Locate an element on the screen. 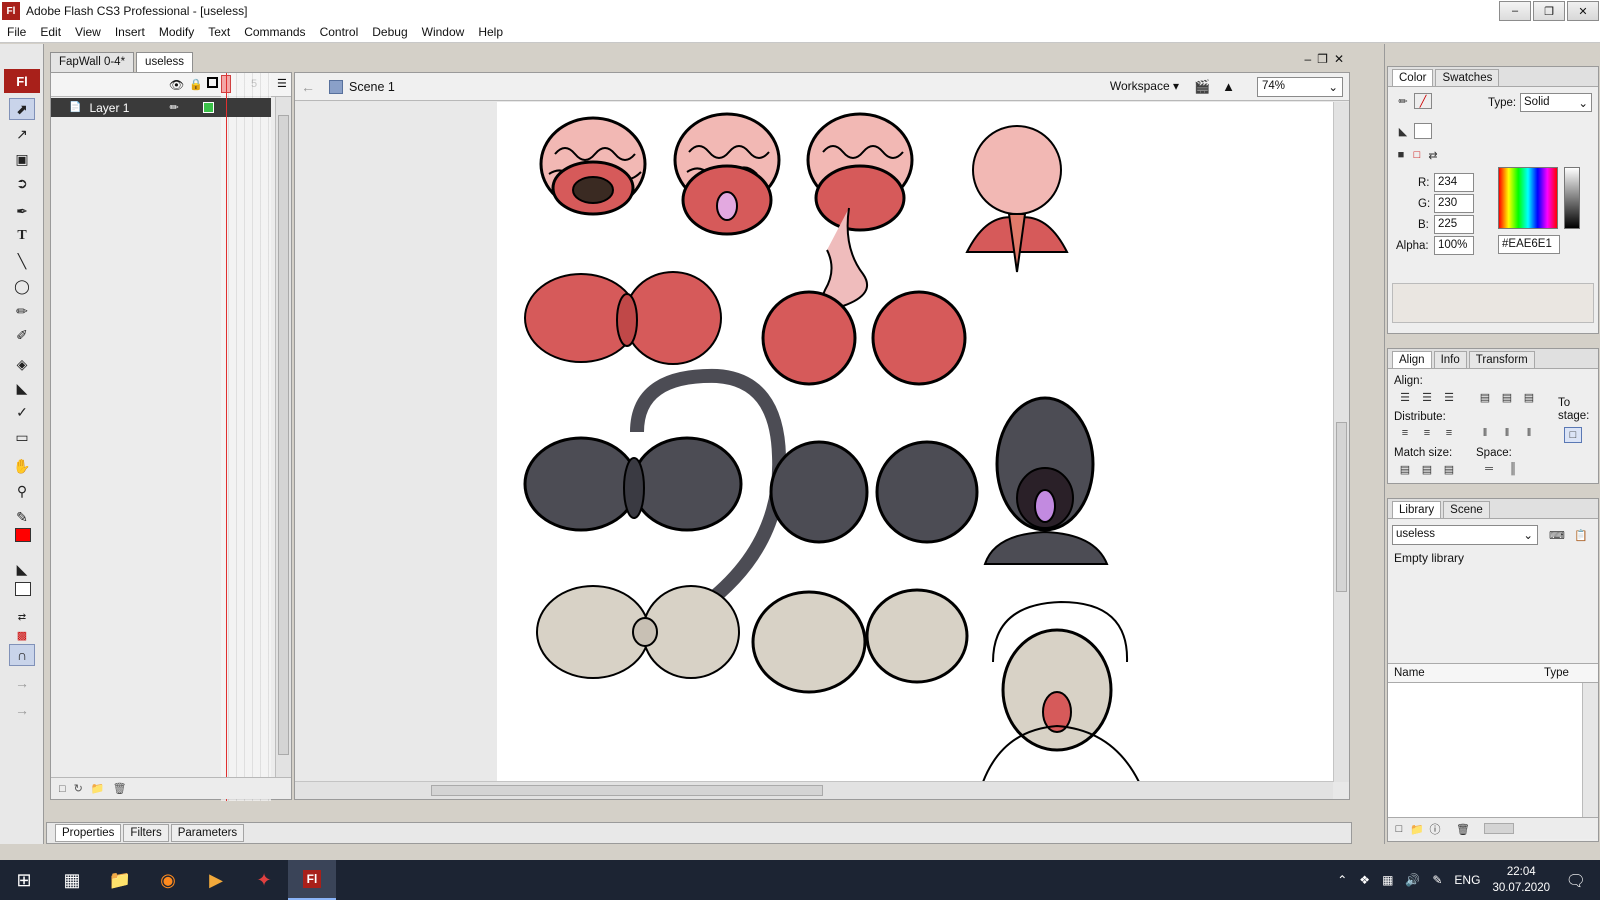 The width and height of the screenshot is (1600, 900). fill-swatch is located at coordinates (23, 589).